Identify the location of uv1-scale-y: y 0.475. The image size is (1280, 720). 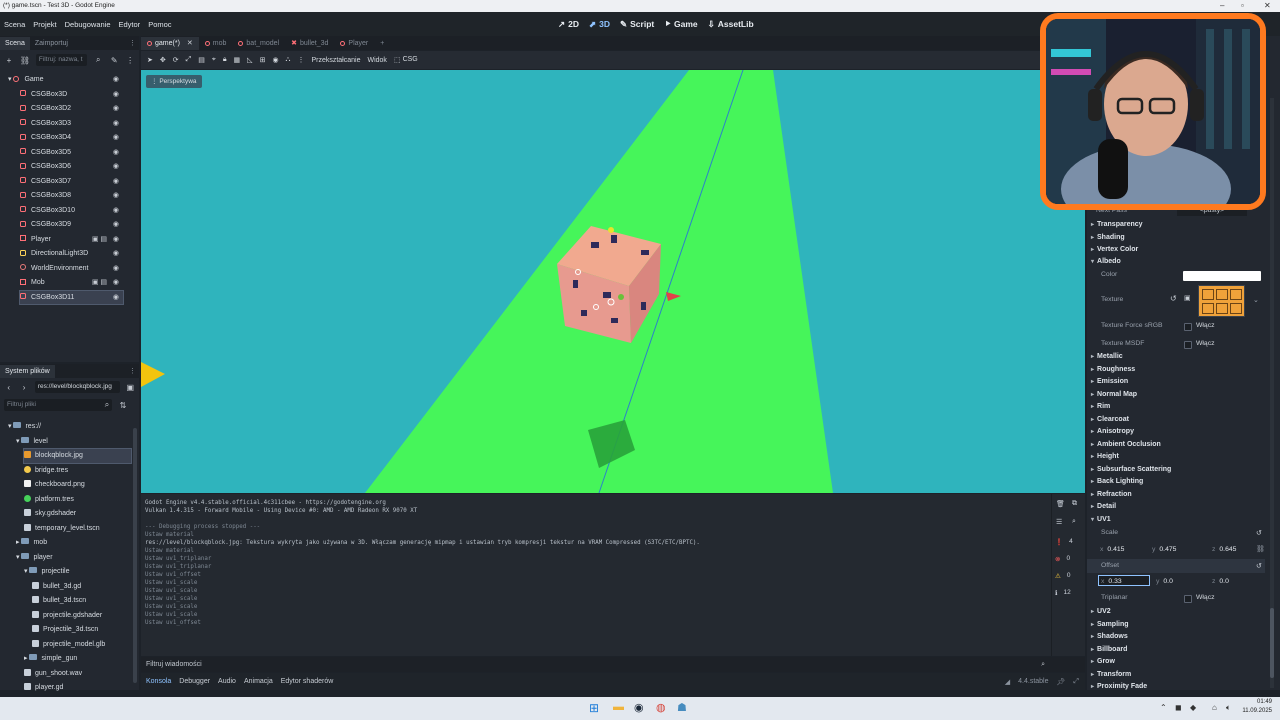
(1164, 549).